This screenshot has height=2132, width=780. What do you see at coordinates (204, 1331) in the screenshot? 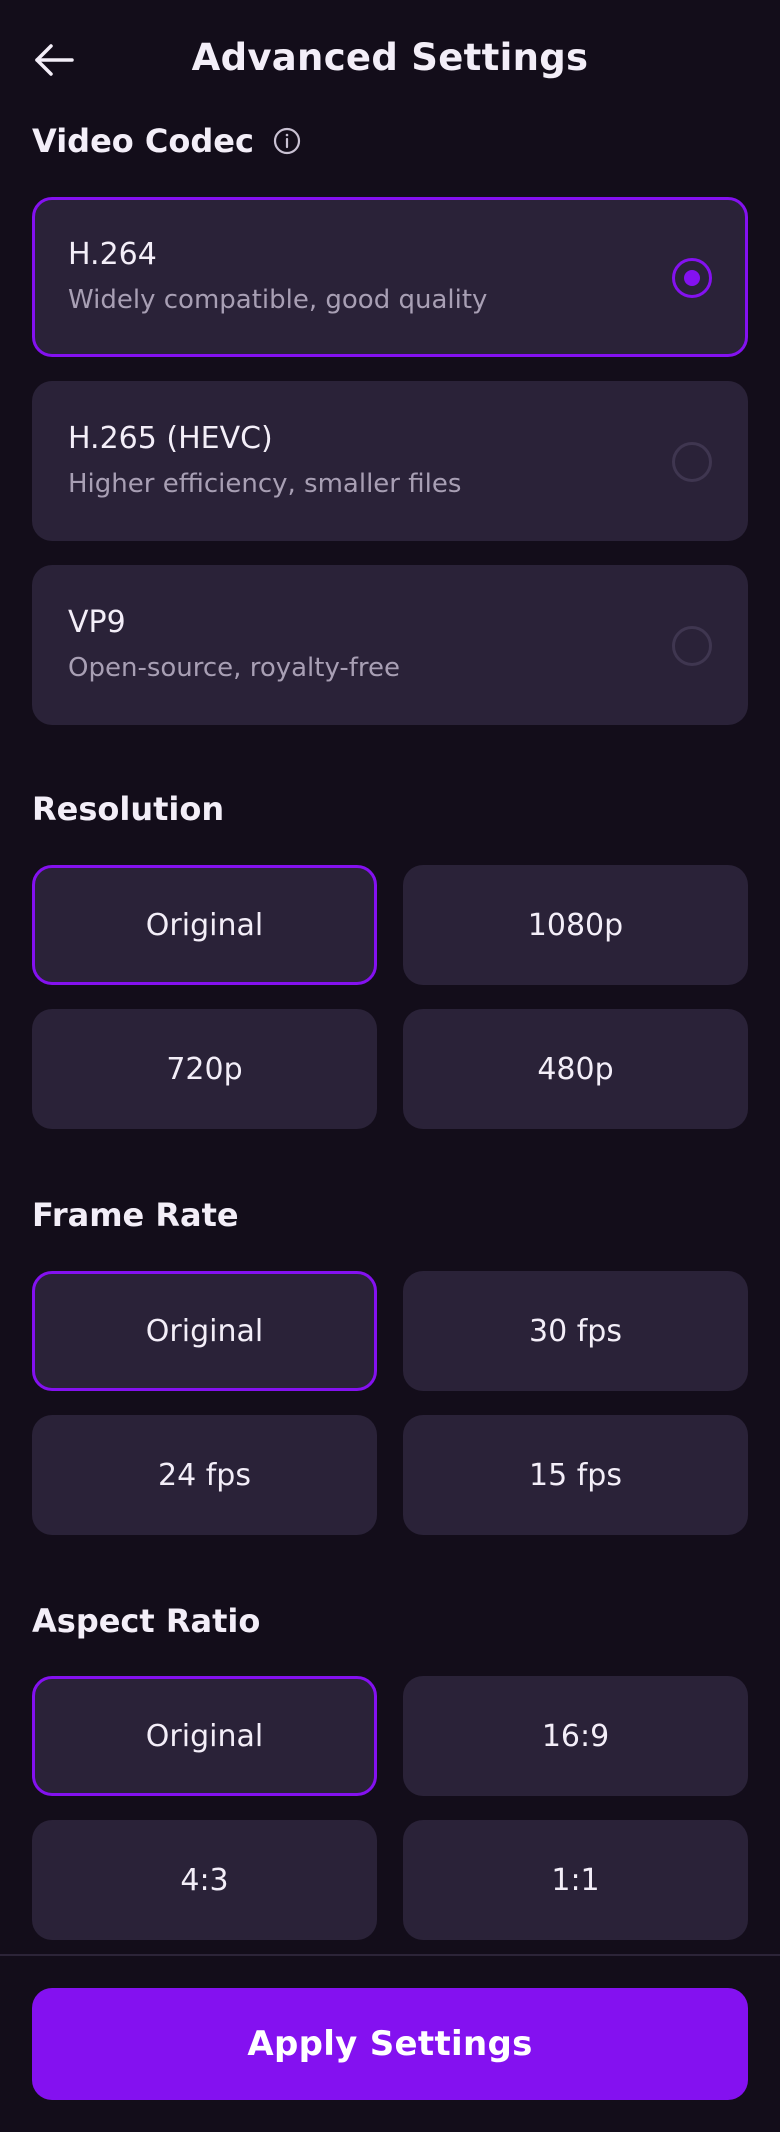
I see `frame-rate-option-original: Original` at bounding box center [204, 1331].